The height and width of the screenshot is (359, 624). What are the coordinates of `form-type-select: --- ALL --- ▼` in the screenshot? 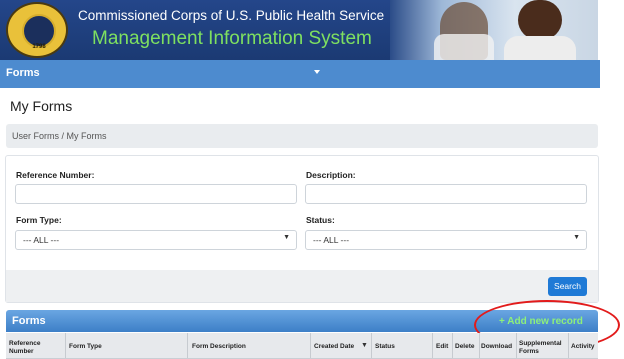 It's located at (156, 240).